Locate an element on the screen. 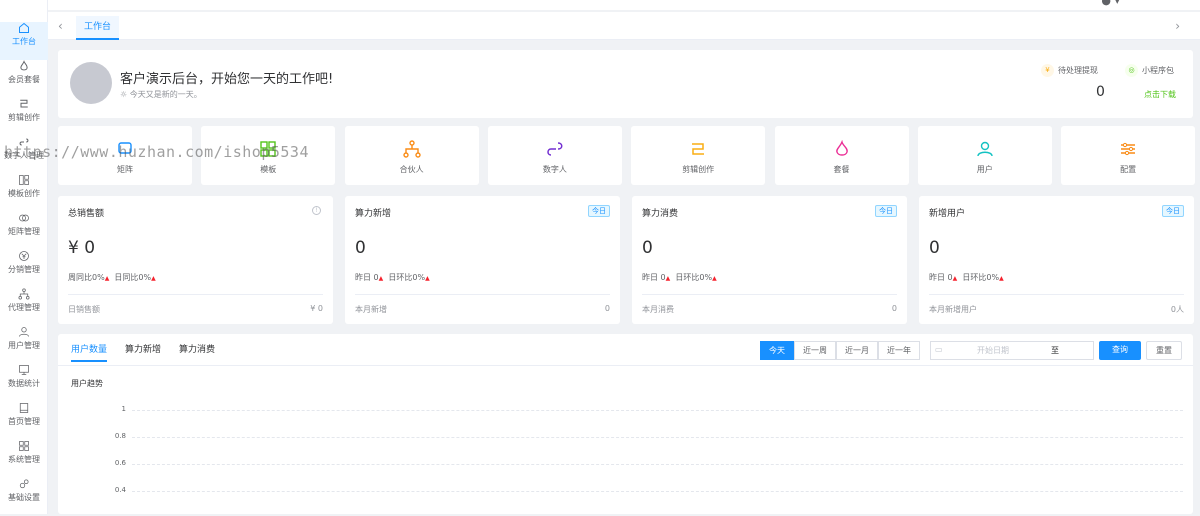 The height and width of the screenshot is (516, 1200). greeting-sub: ☼ 今天又是新的一天。 is located at coordinates (161, 94).